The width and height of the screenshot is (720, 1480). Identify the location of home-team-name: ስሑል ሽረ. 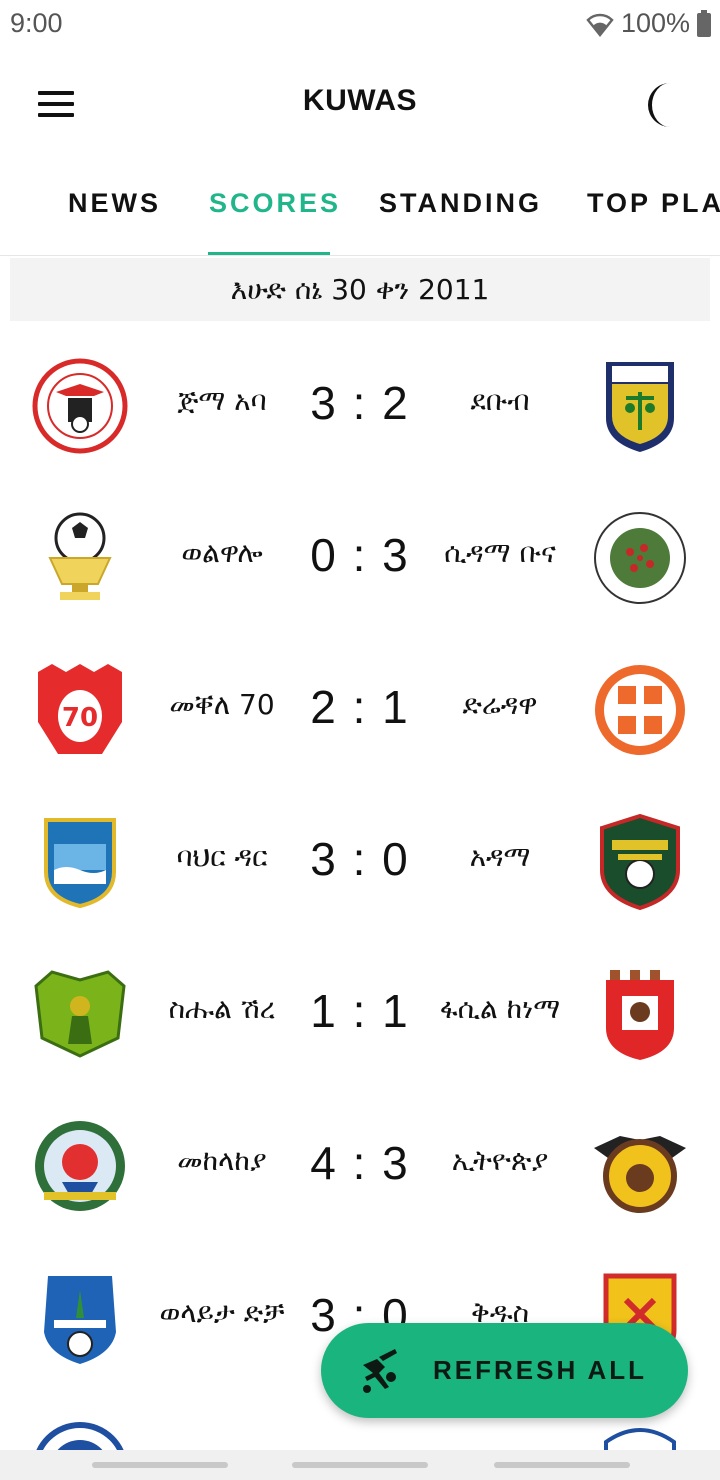
(222, 1008).